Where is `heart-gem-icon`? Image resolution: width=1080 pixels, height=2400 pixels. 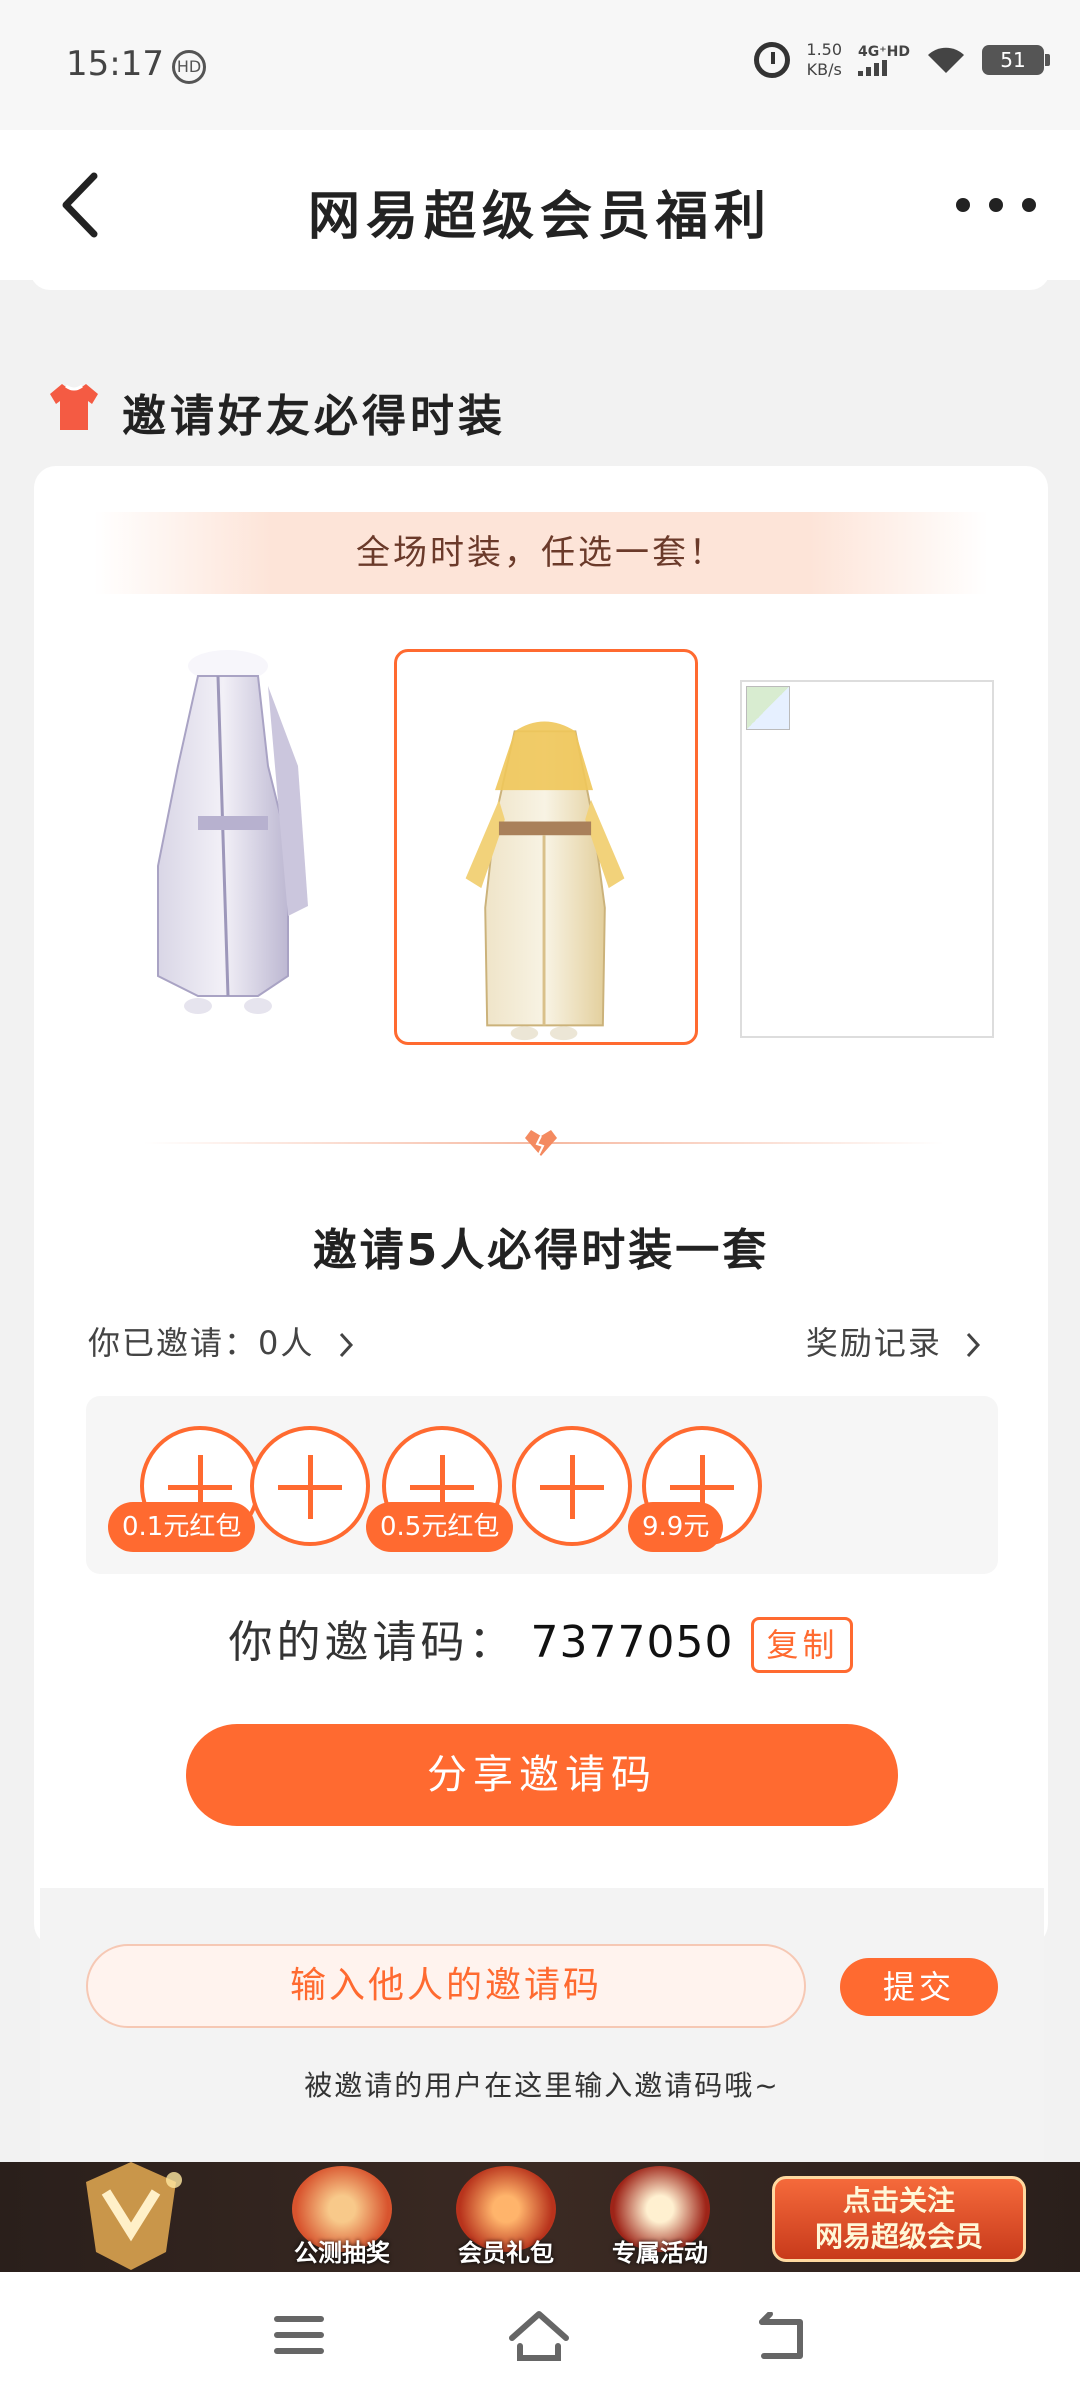 heart-gem-icon is located at coordinates (541, 1143).